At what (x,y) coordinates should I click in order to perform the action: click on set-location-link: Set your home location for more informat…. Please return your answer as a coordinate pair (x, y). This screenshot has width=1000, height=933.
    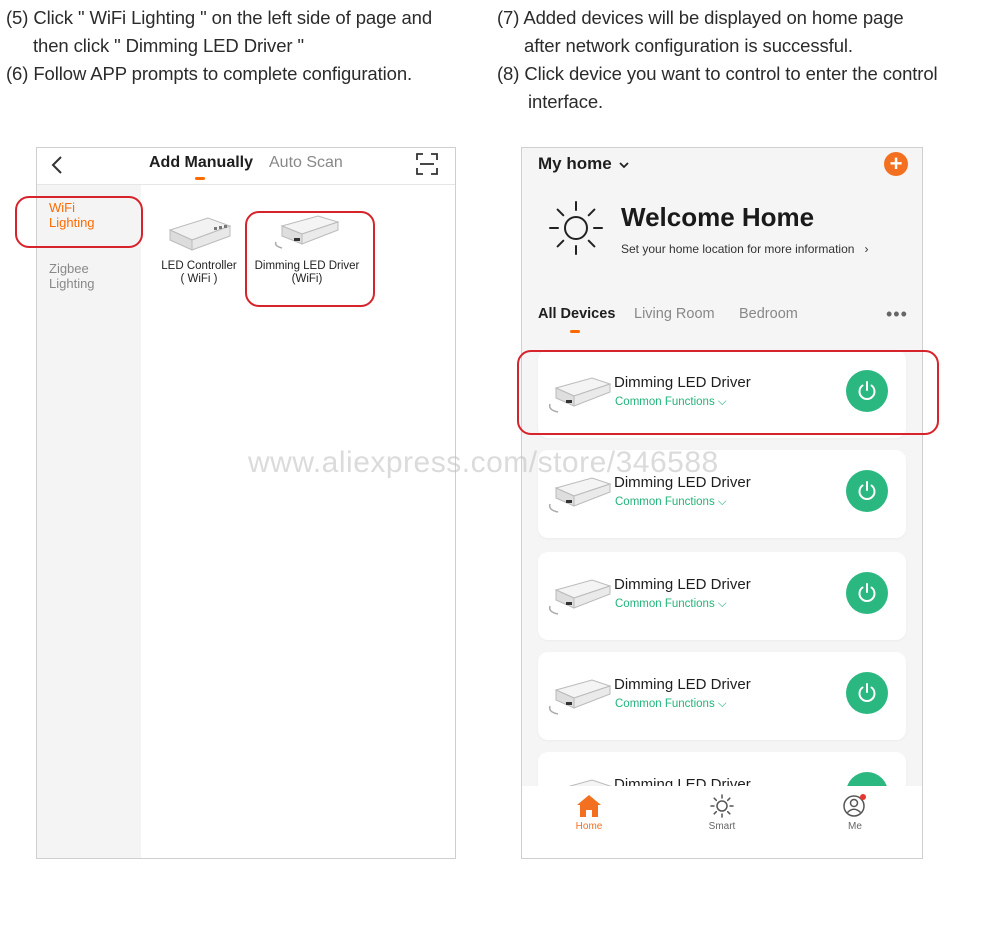
    Looking at the image, I should click on (744, 249).